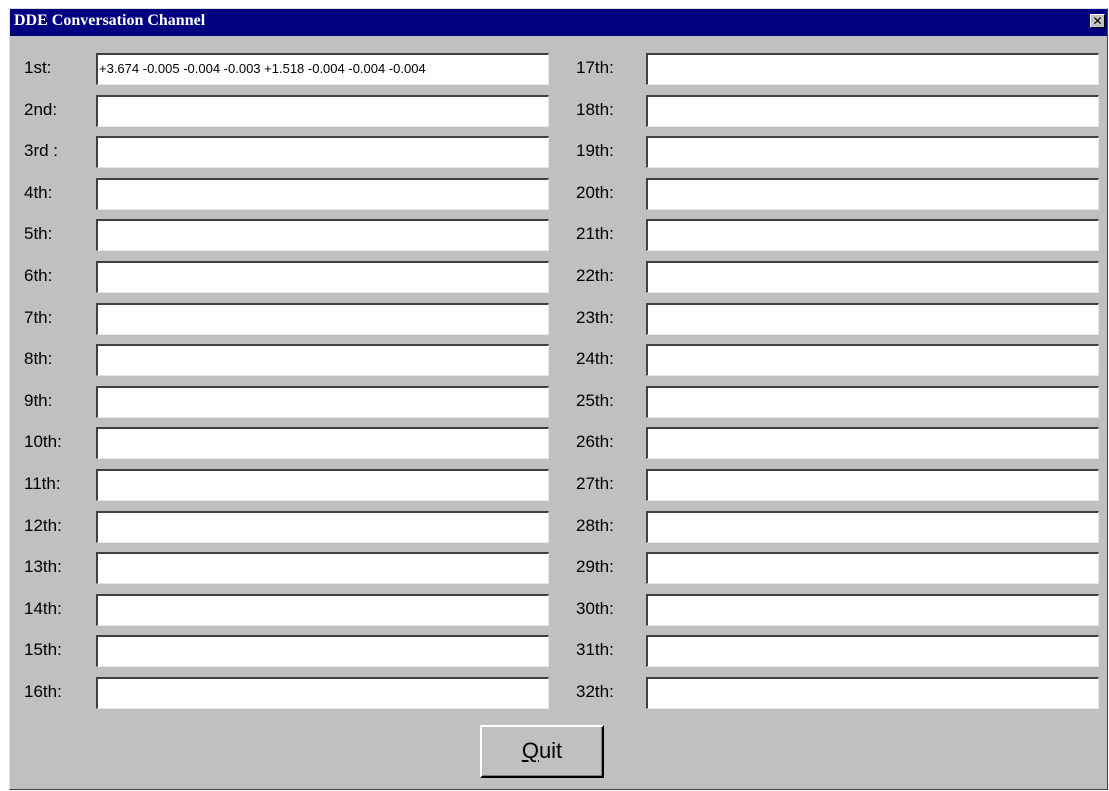  Describe the element at coordinates (530, 750) in the screenshot. I see `quit-mnemonic: Q` at that location.